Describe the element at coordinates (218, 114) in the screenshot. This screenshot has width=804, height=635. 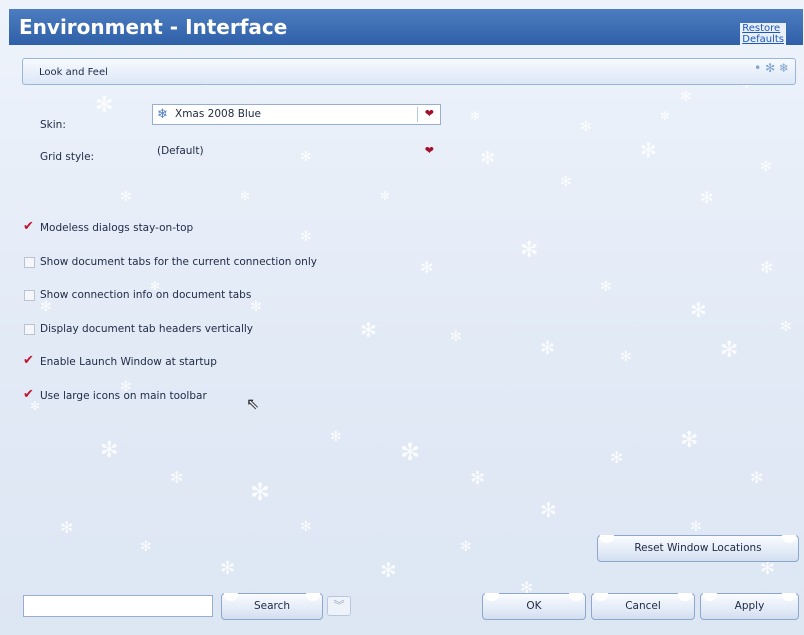
I see `skin-value: Xmas 2008 Blue` at that location.